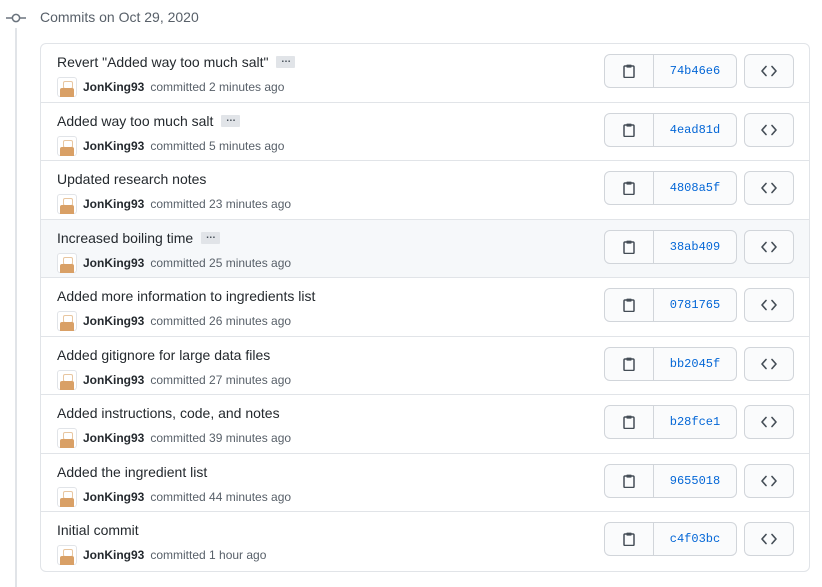  I want to click on commit-sha-link: c4f03bc, so click(695, 539).